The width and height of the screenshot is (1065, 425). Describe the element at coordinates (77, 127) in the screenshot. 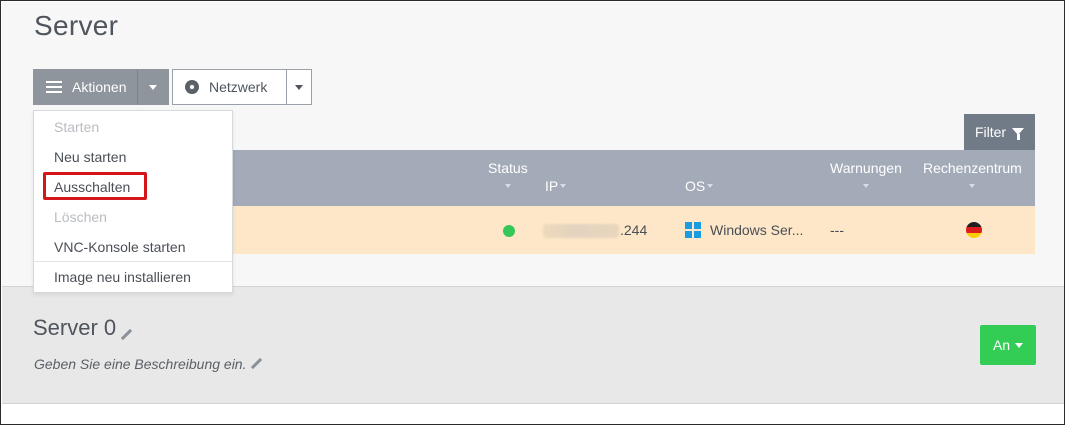

I see `menu-item-start: Starten` at that location.